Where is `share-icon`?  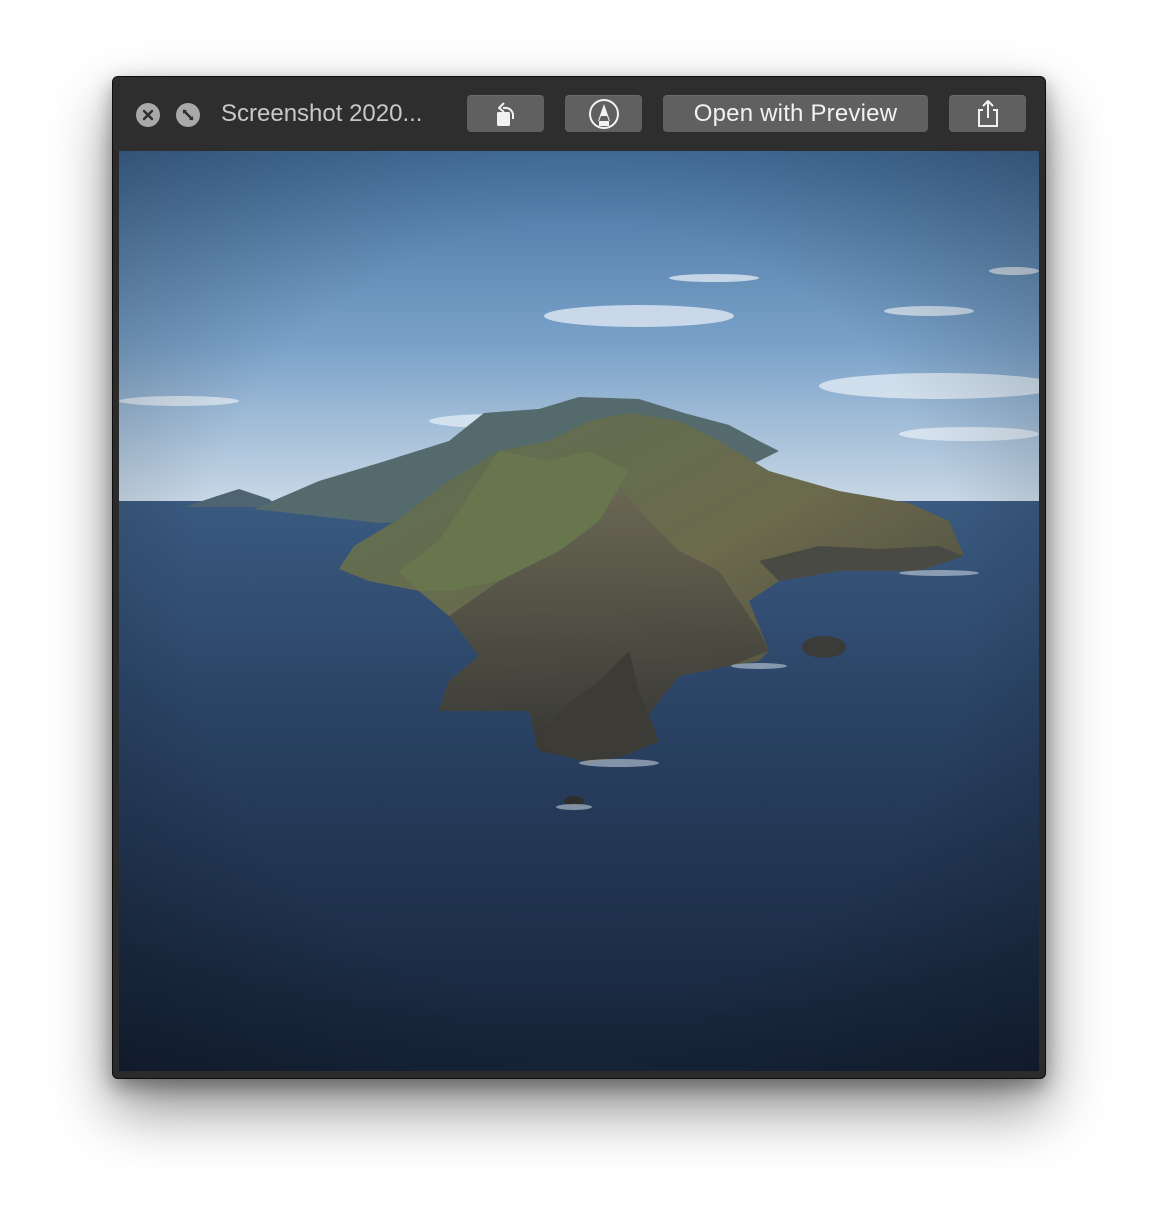 share-icon is located at coordinates (987, 113).